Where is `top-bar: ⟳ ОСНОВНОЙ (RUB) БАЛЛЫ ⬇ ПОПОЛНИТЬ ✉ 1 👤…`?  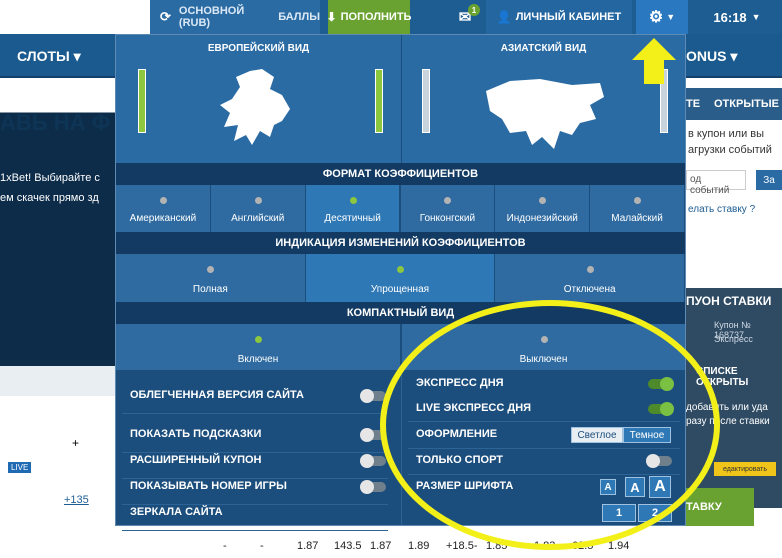
top-bar: ⟳ ОСНОВНОЙ (RUB) БАЛЛЫ ⬇ ПОПОЛНИТЬ ✉ 1 👤… is located at coordinates (391, 17).